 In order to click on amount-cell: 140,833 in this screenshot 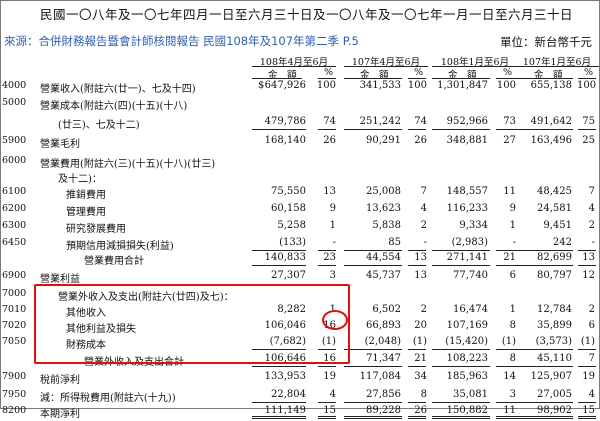, I will do `click(285, 257)`.